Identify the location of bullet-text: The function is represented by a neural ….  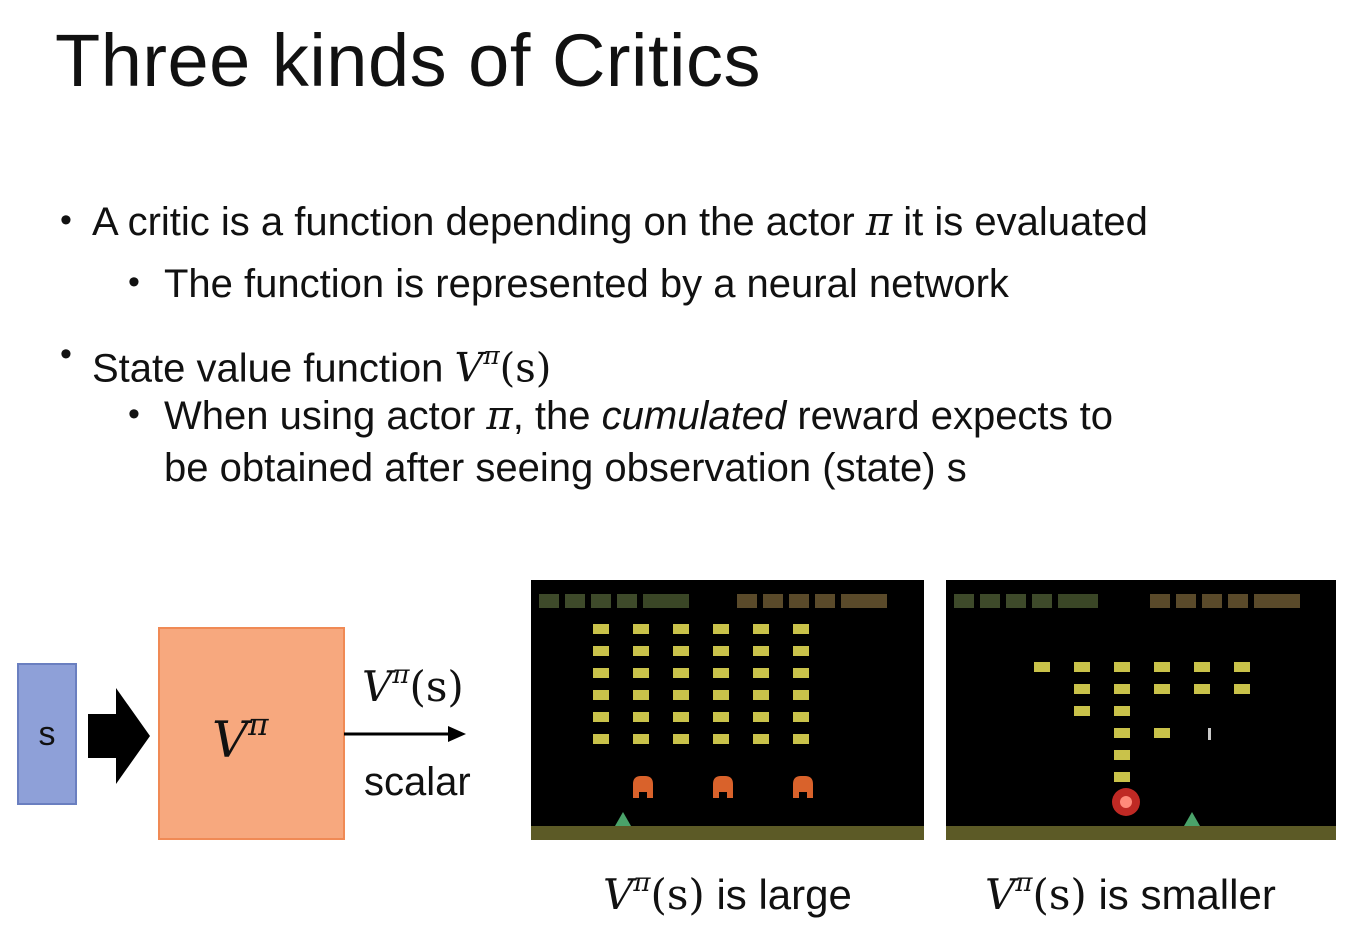
(586, 284).